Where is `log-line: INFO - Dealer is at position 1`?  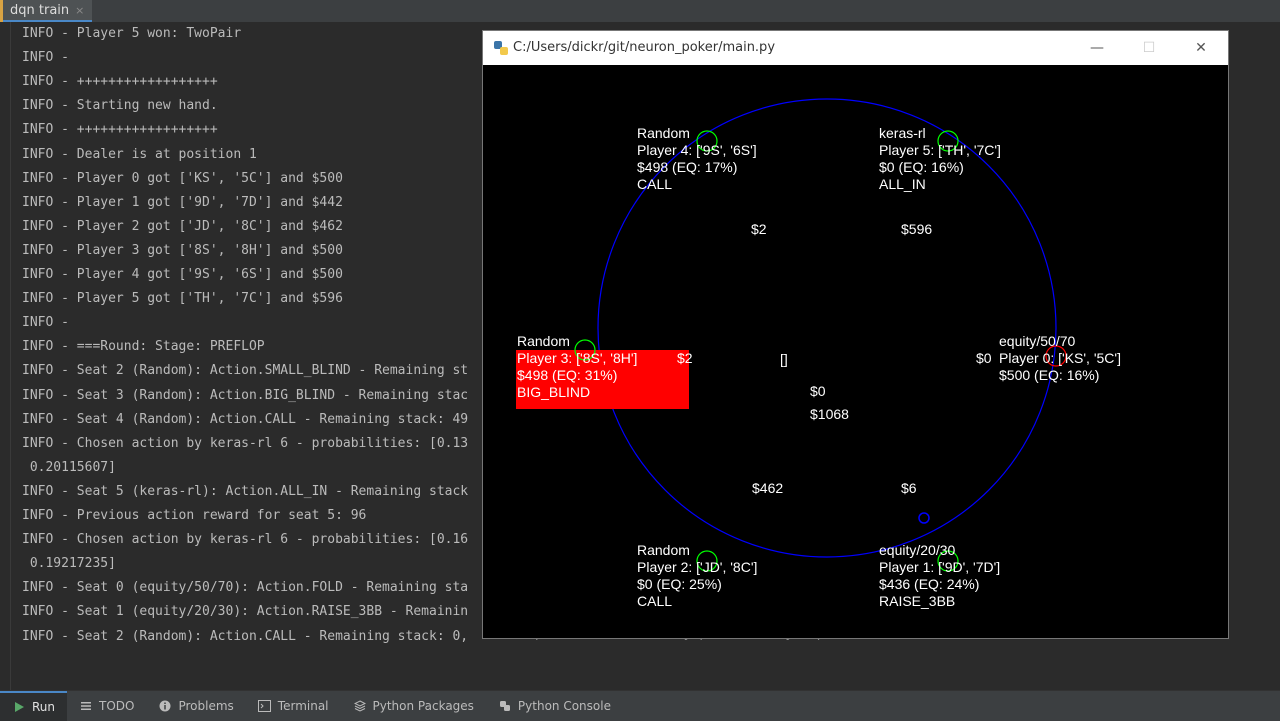 log-line: INFO - Dealer is at position 1 is located at coordinates (139, 154).